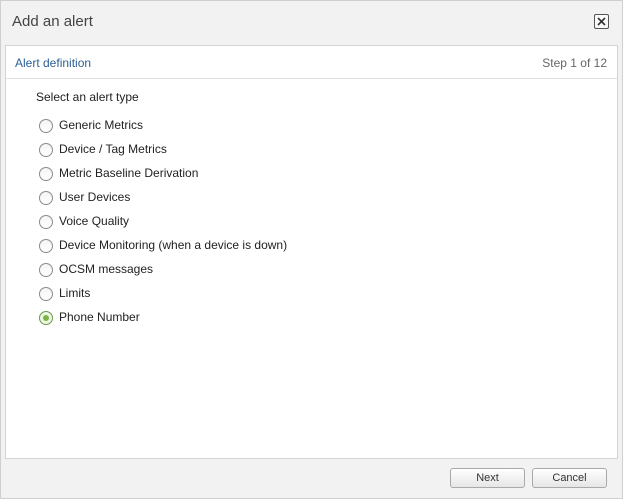  What do you see at coordinates (106, 269) in the screenshot?
I see `option-label: OCSM messages` at bounding box center [106, 269].